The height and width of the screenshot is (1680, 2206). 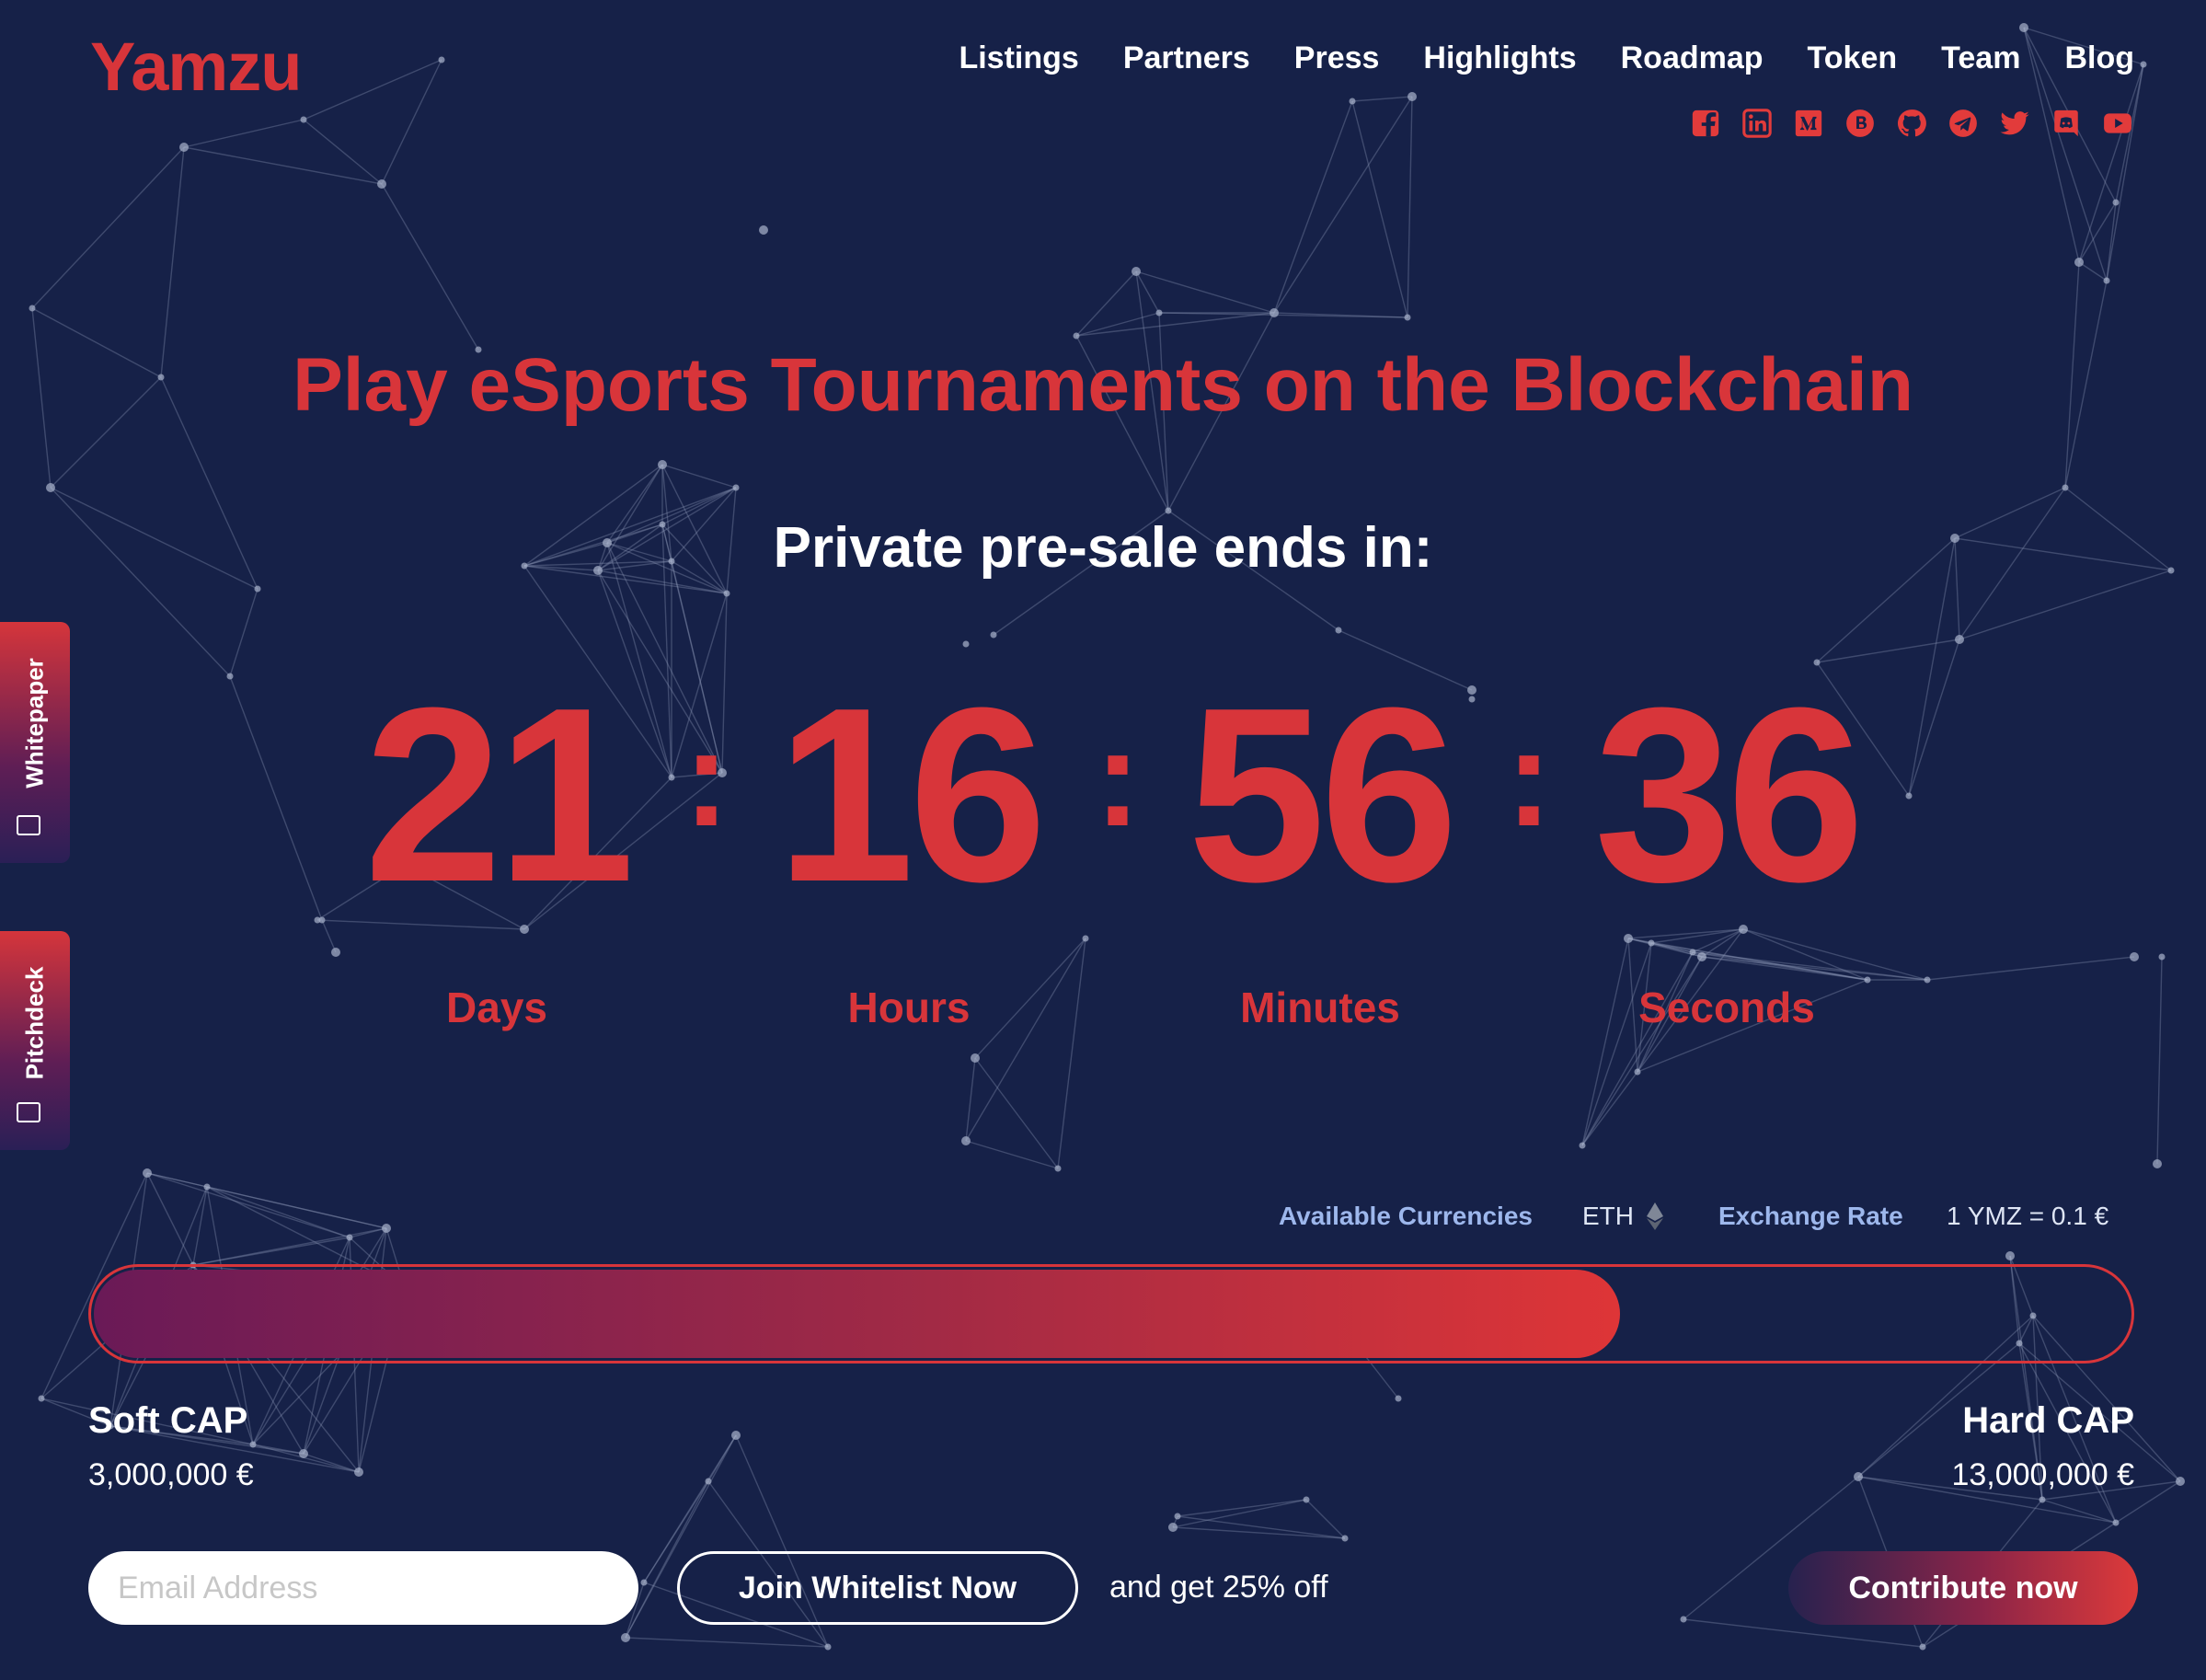 I want to click on pitchdeck-tab: Pitchdeck, so click(x=35, y=1040).